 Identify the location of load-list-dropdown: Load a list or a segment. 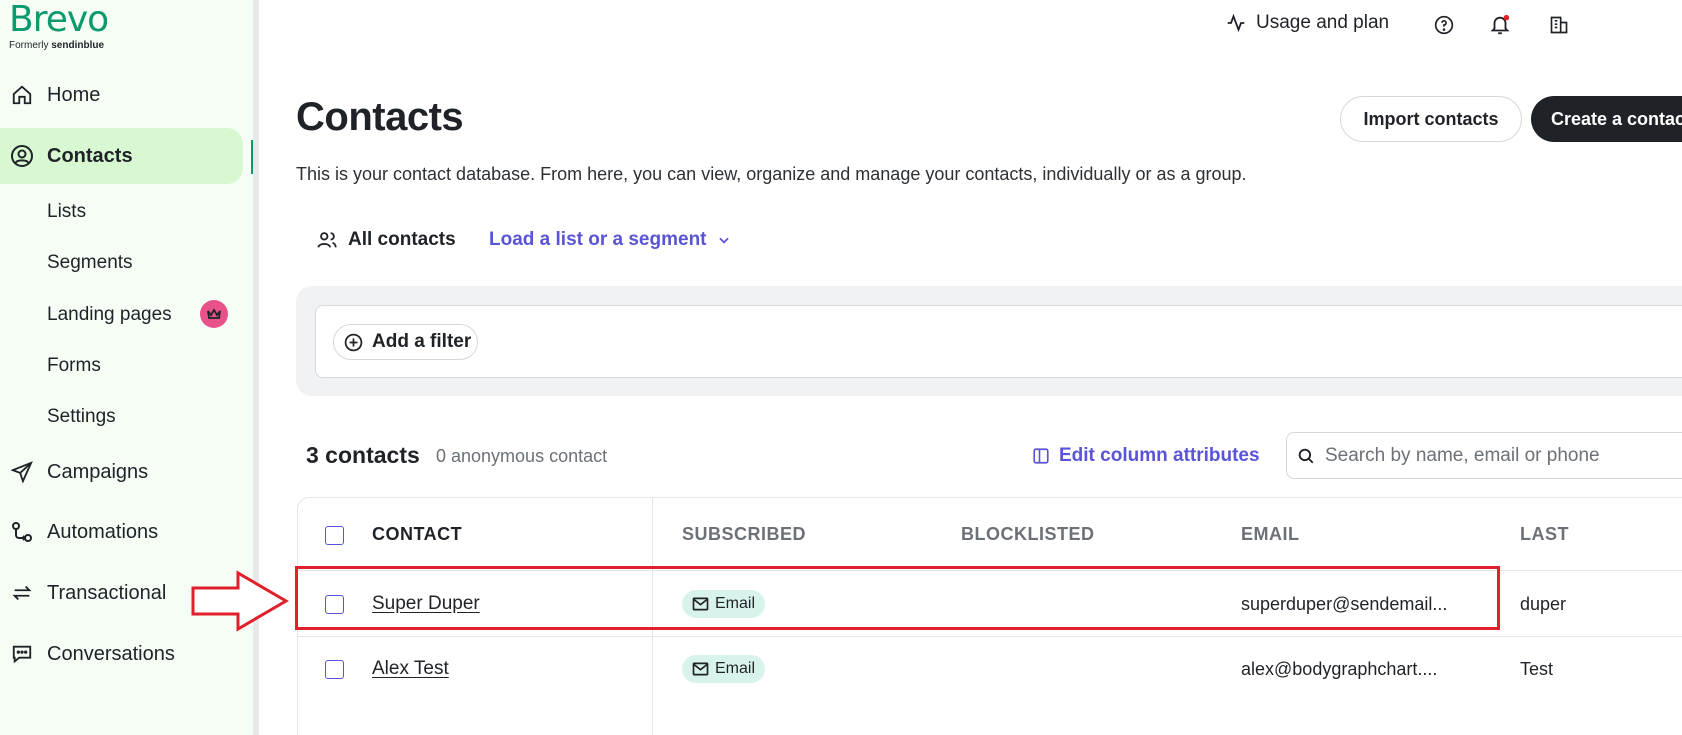
(610, 240).